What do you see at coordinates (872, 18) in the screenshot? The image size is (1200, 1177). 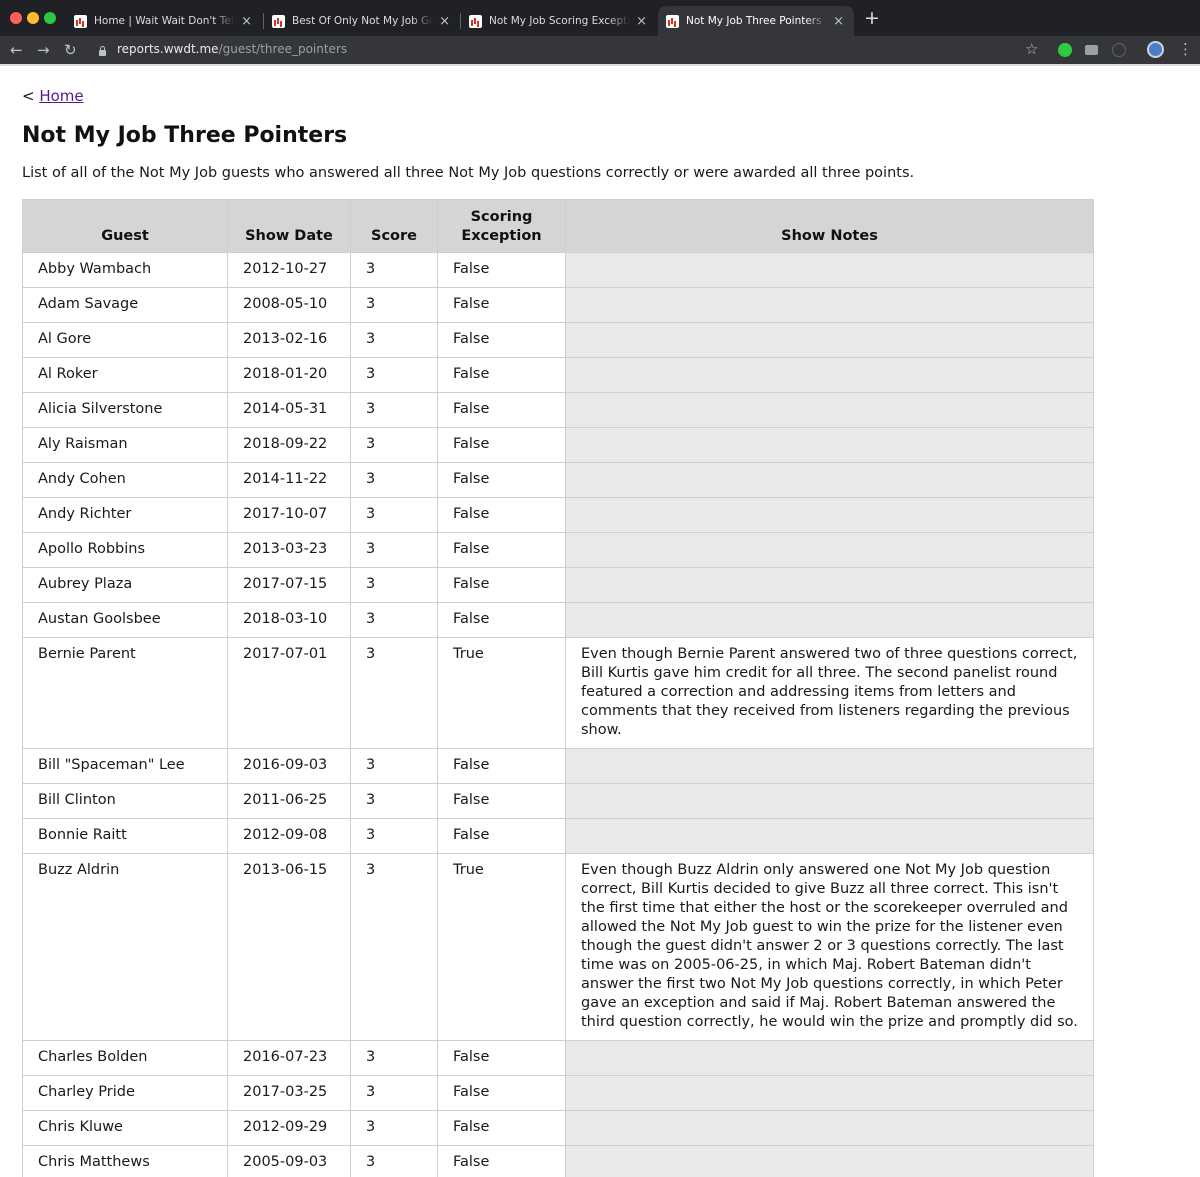 I see `new-tab-button: +` at bounding box center [872, 18].